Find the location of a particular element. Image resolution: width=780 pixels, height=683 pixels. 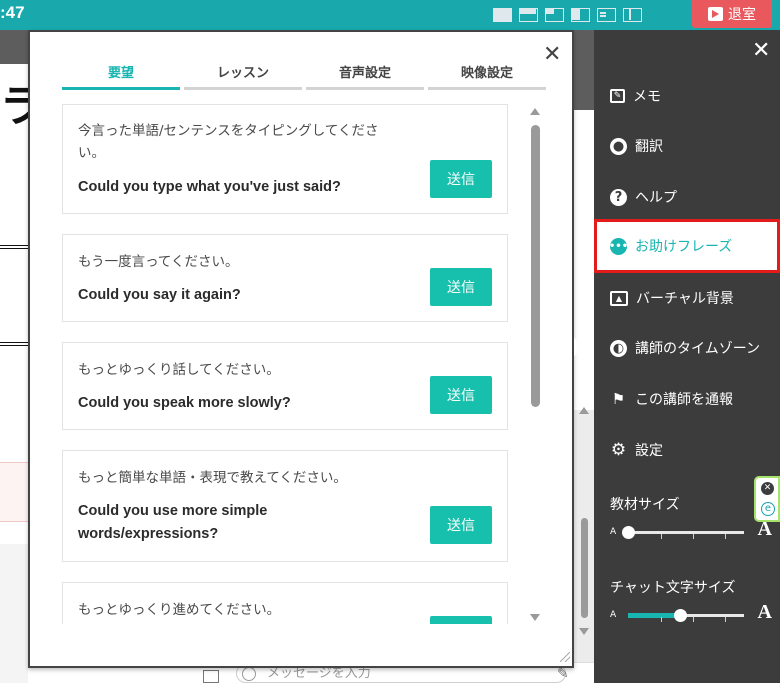

phrase-english: Could you say it again? is located at coordinates (159, 295).